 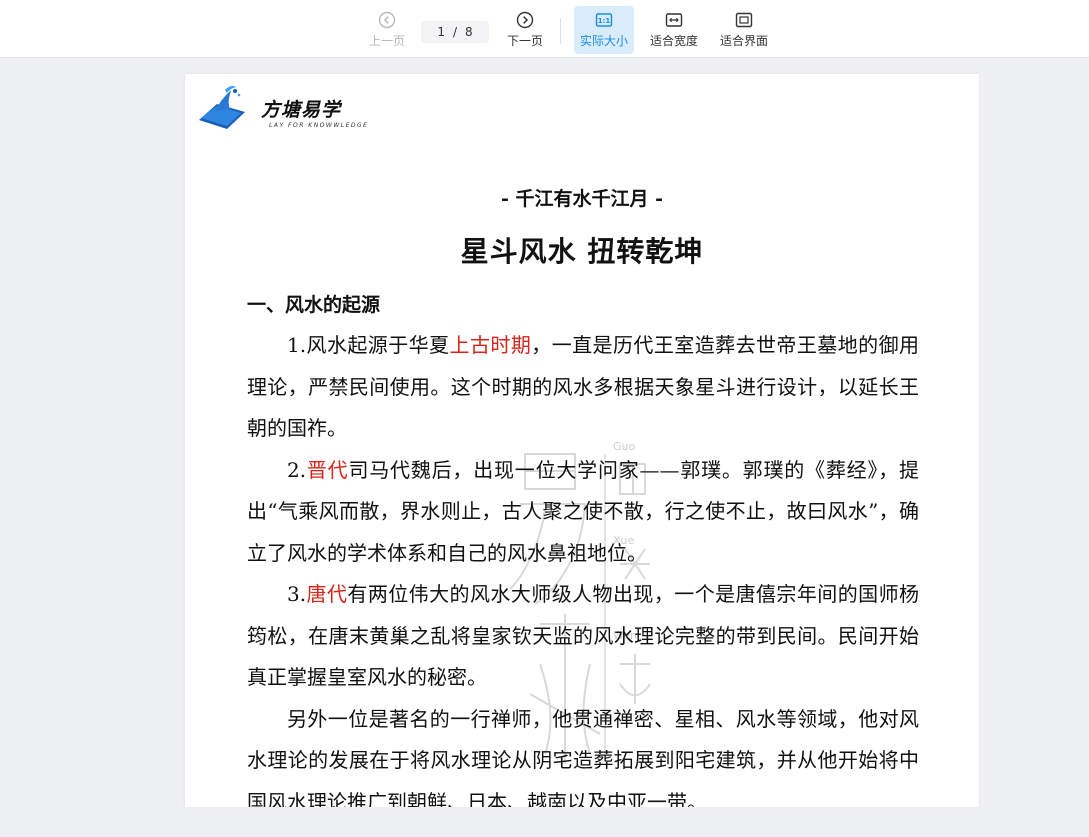 I want to click on viewer-bottom-bar, so click(x=544, y=822).